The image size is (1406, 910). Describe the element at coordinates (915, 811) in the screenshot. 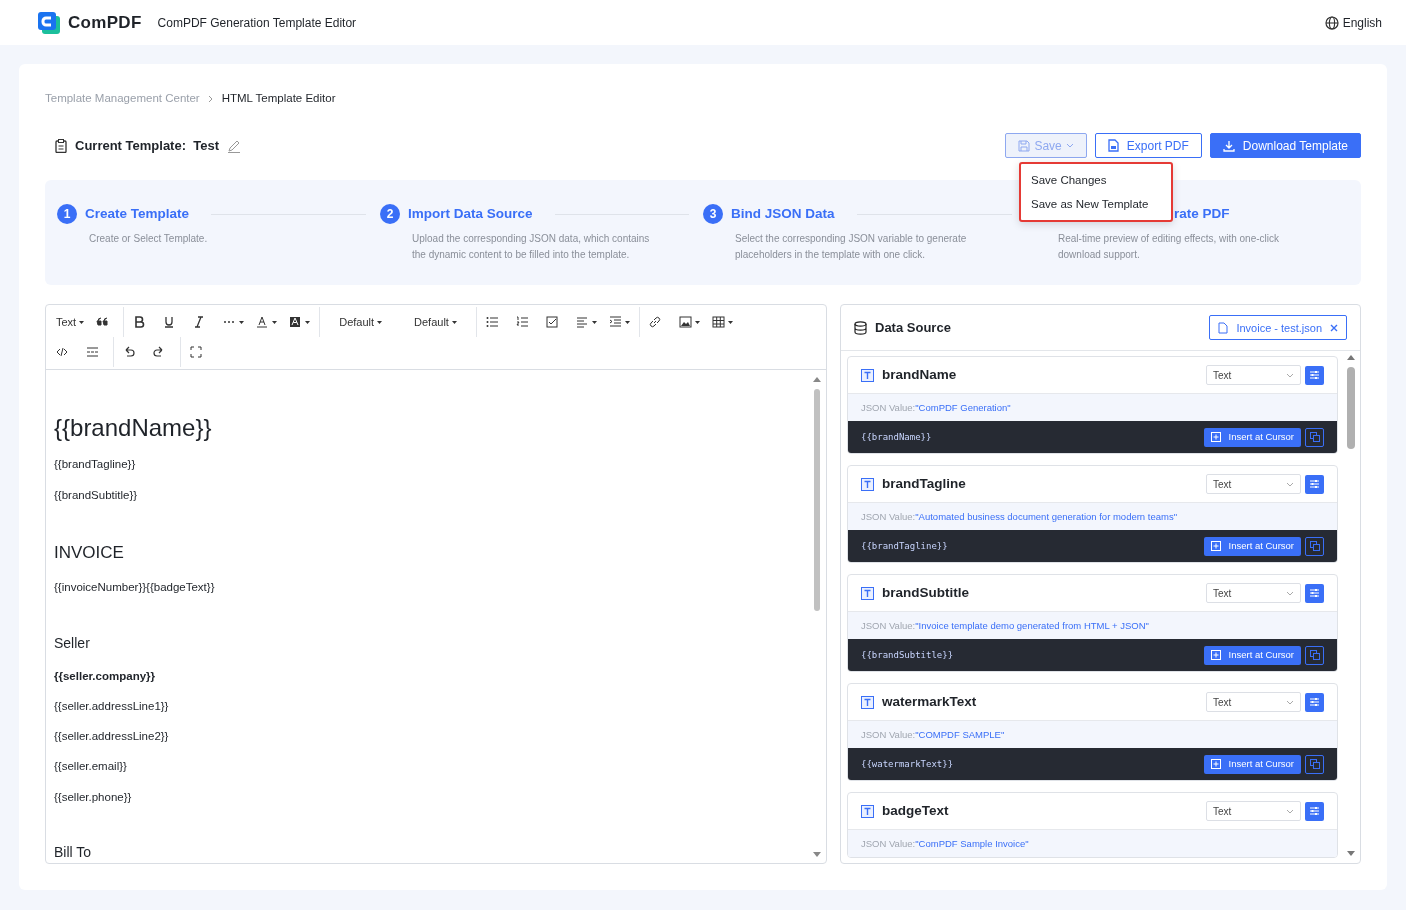

I see `field-name: badgeText` at that location.